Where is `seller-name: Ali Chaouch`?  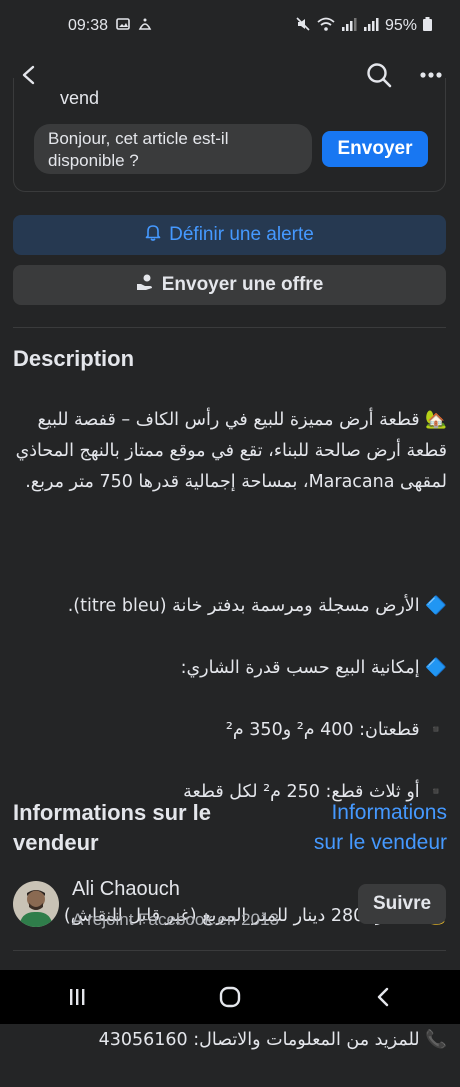 seller-name: Ali Chaouch is located at coordinates (126, 889).